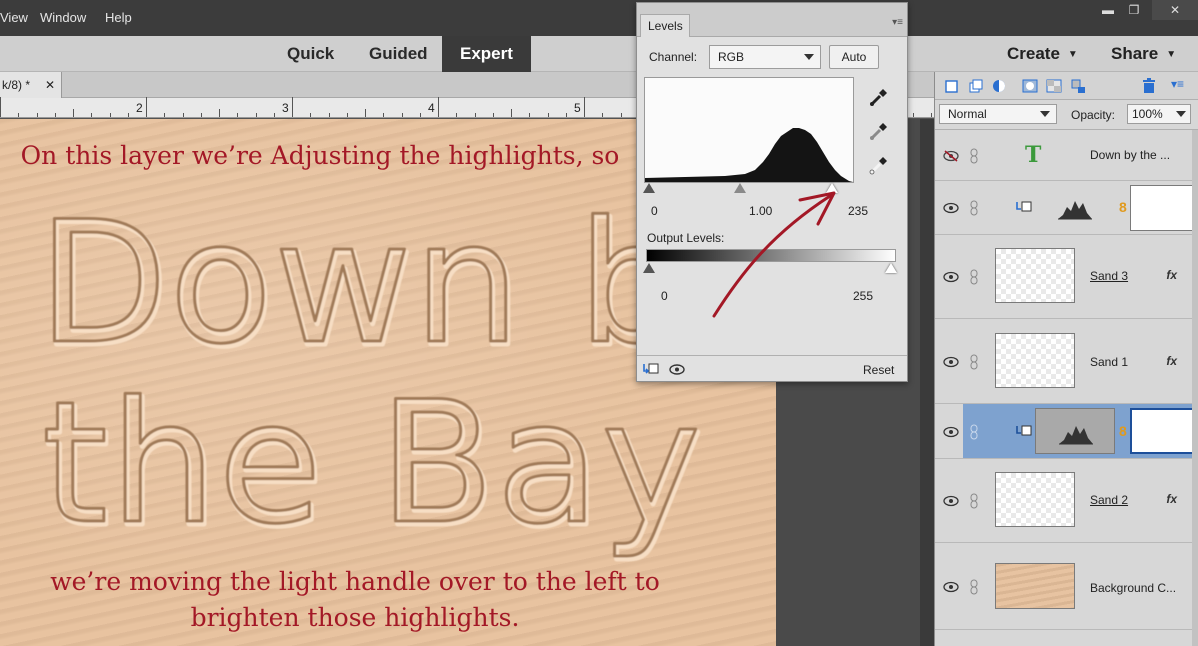  Describe the element at coordinates (952, 86) in the screenshot. I see `new-layer-icon` at that location.